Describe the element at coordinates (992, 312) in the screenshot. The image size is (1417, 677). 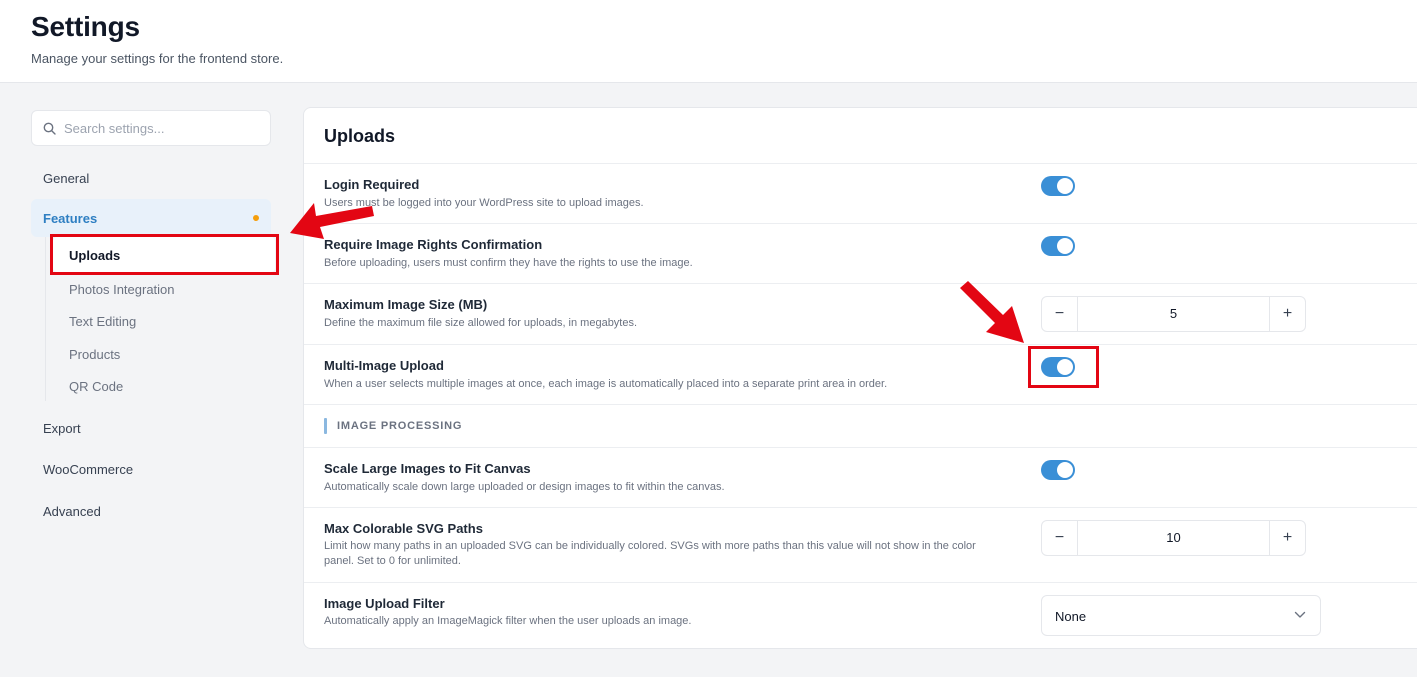
I see `annotation-arrow-down` at that location.